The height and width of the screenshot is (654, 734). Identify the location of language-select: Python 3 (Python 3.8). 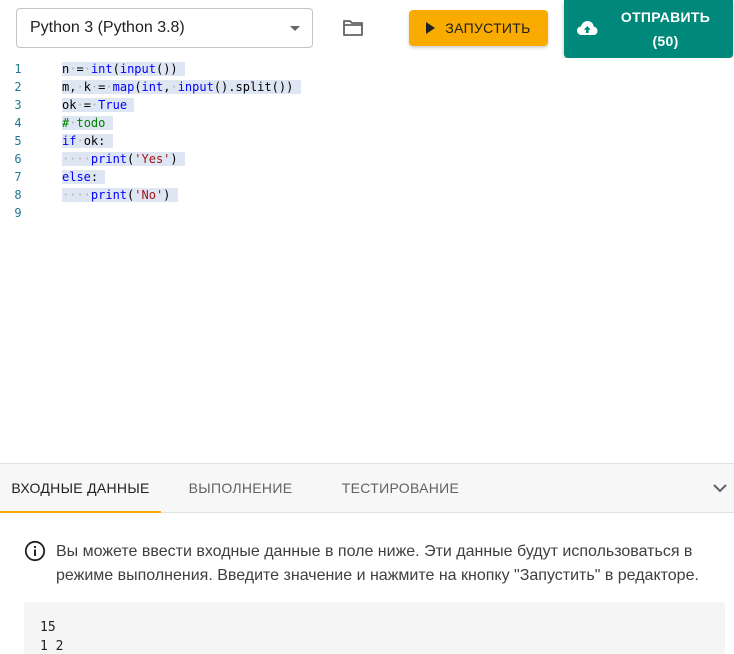
(164, 28).